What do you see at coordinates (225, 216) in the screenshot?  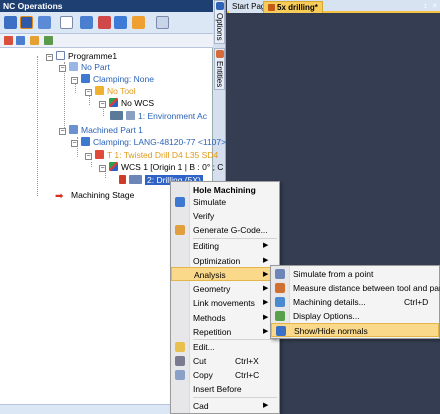 I see `menu-item-verify: Verify` at bounding box center [225, 216].